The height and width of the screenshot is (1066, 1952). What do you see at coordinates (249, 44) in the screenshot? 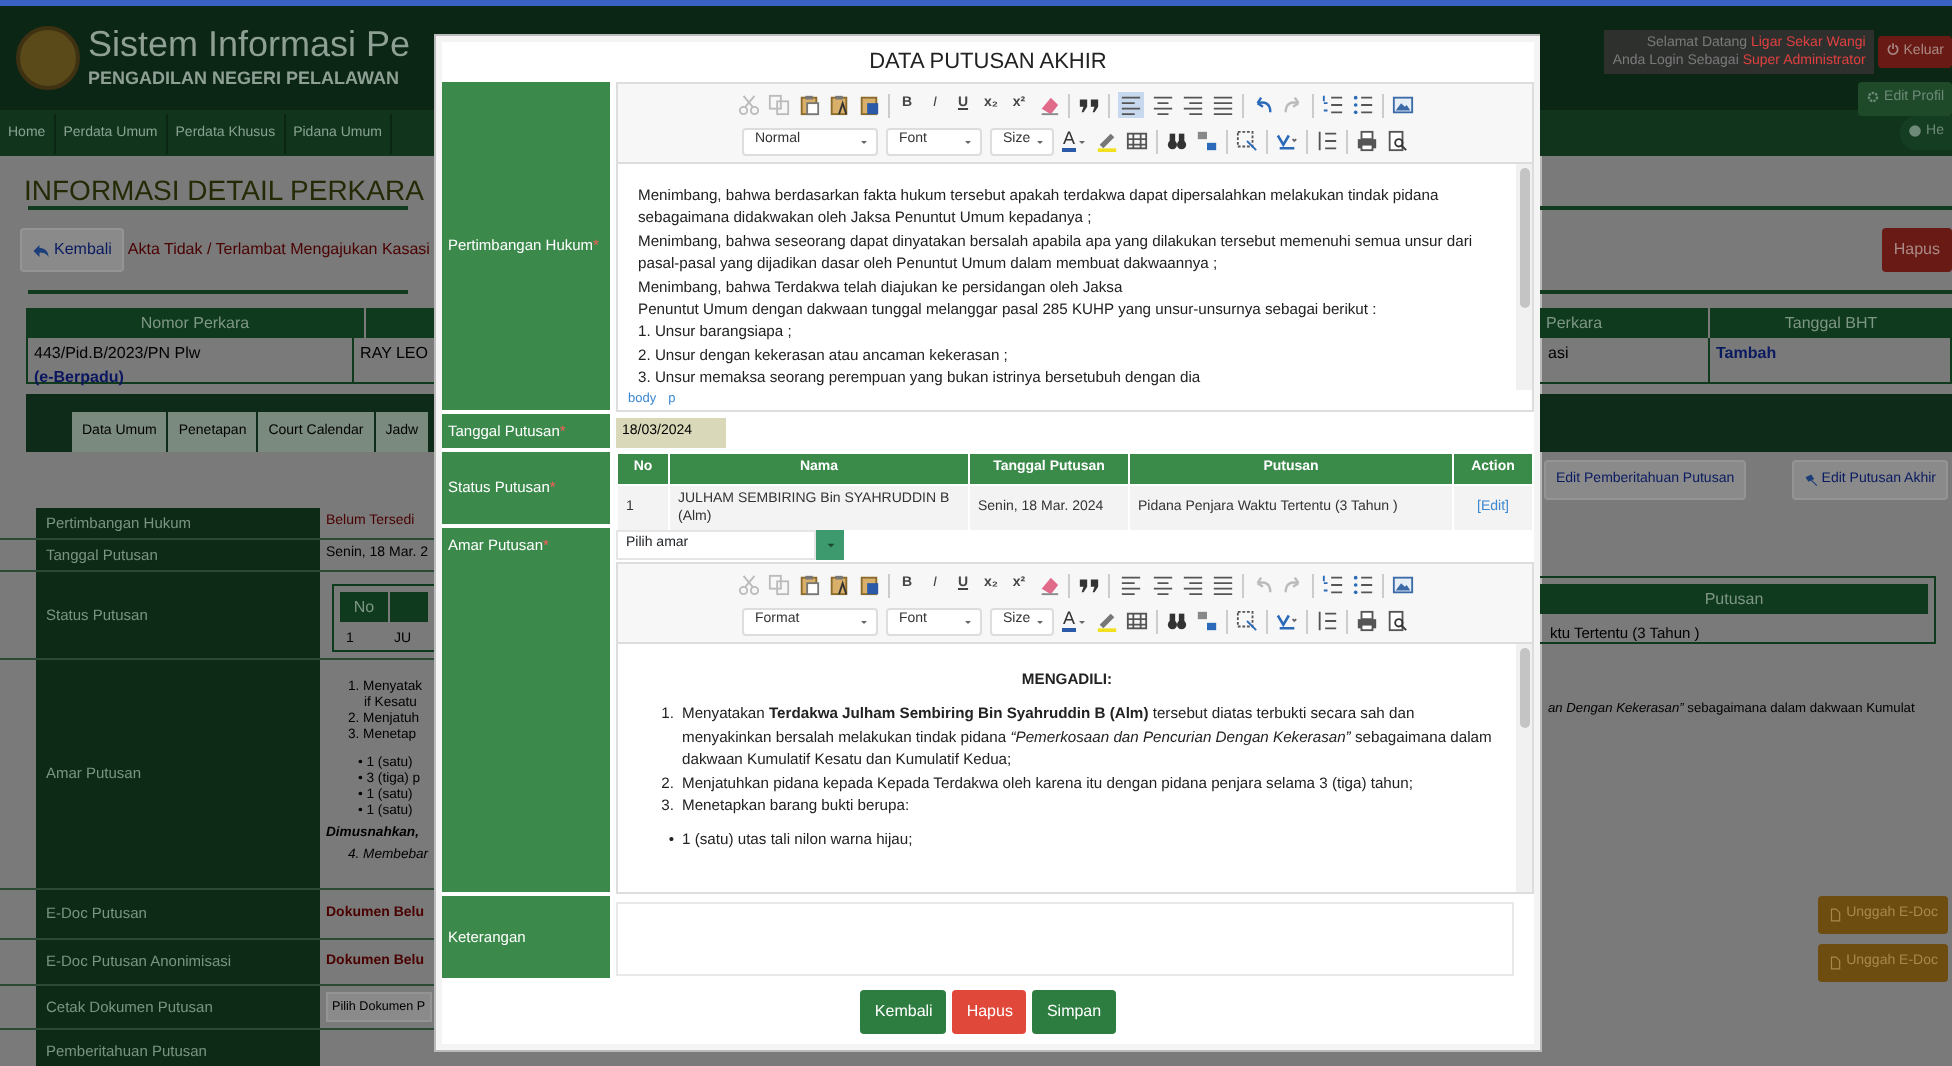
I see `app-title: Sistem Informasi Pe` at bounding box center [249, 44].